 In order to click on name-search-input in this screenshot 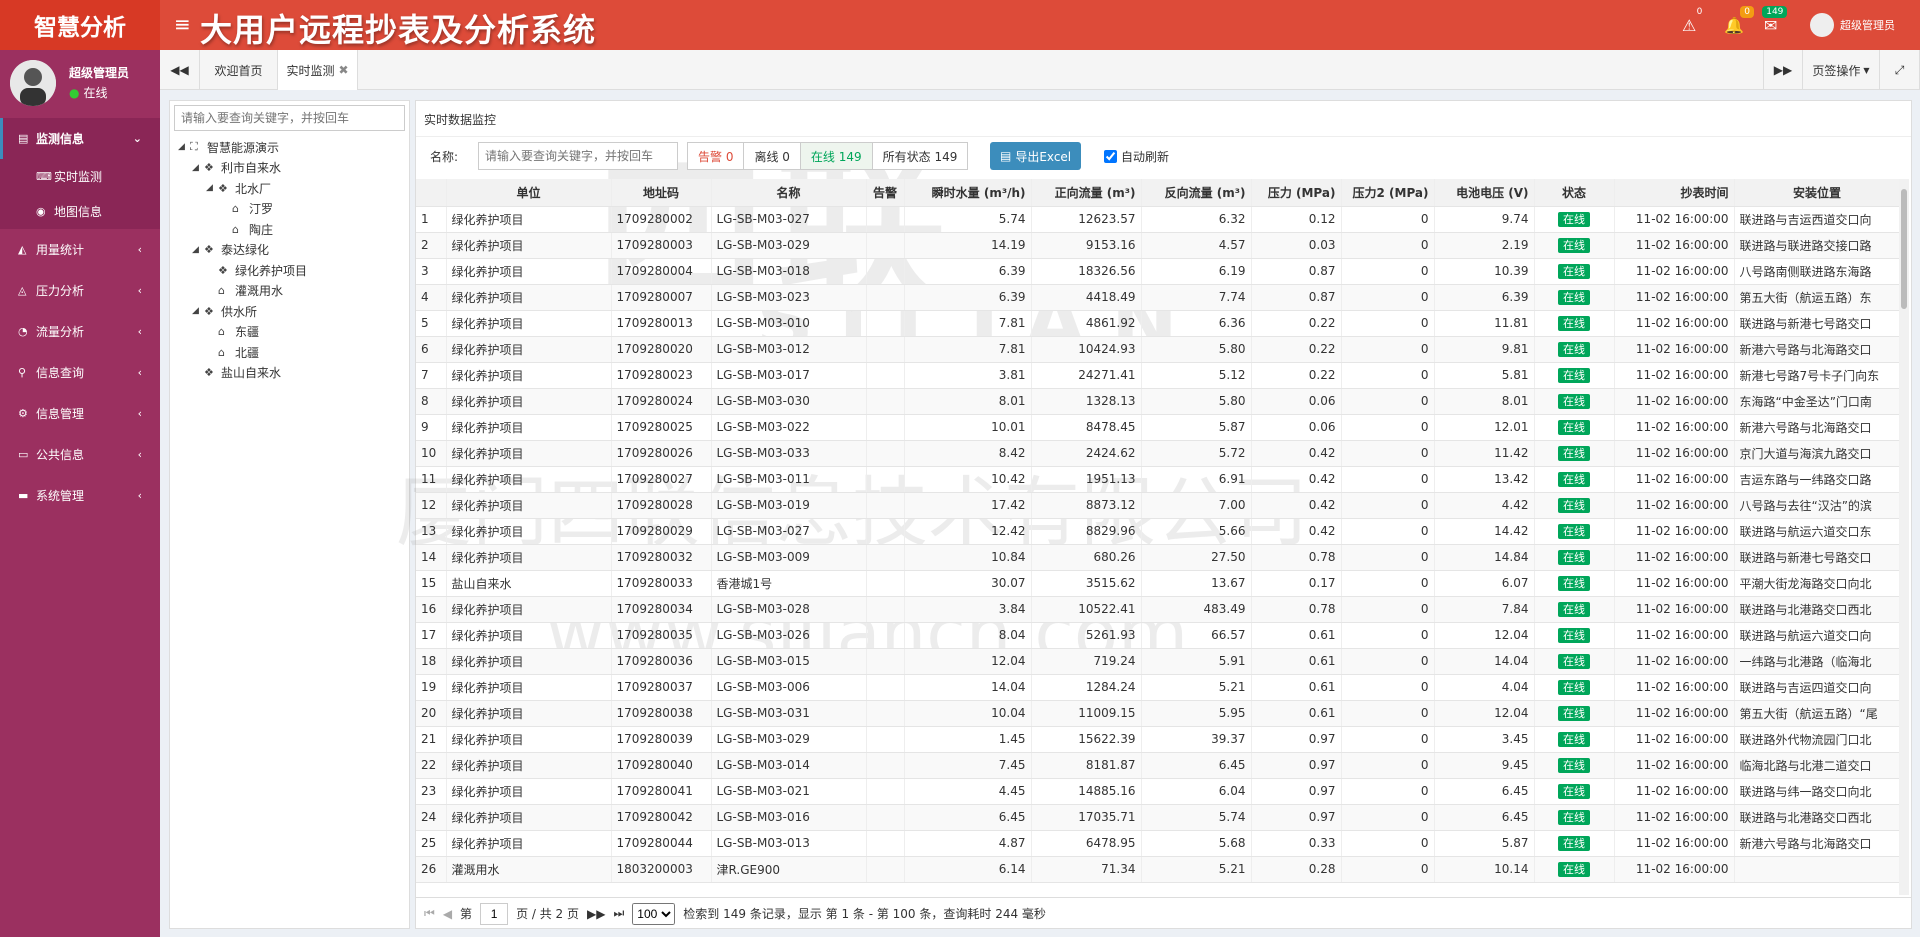, I will do `click(578, 156)`.